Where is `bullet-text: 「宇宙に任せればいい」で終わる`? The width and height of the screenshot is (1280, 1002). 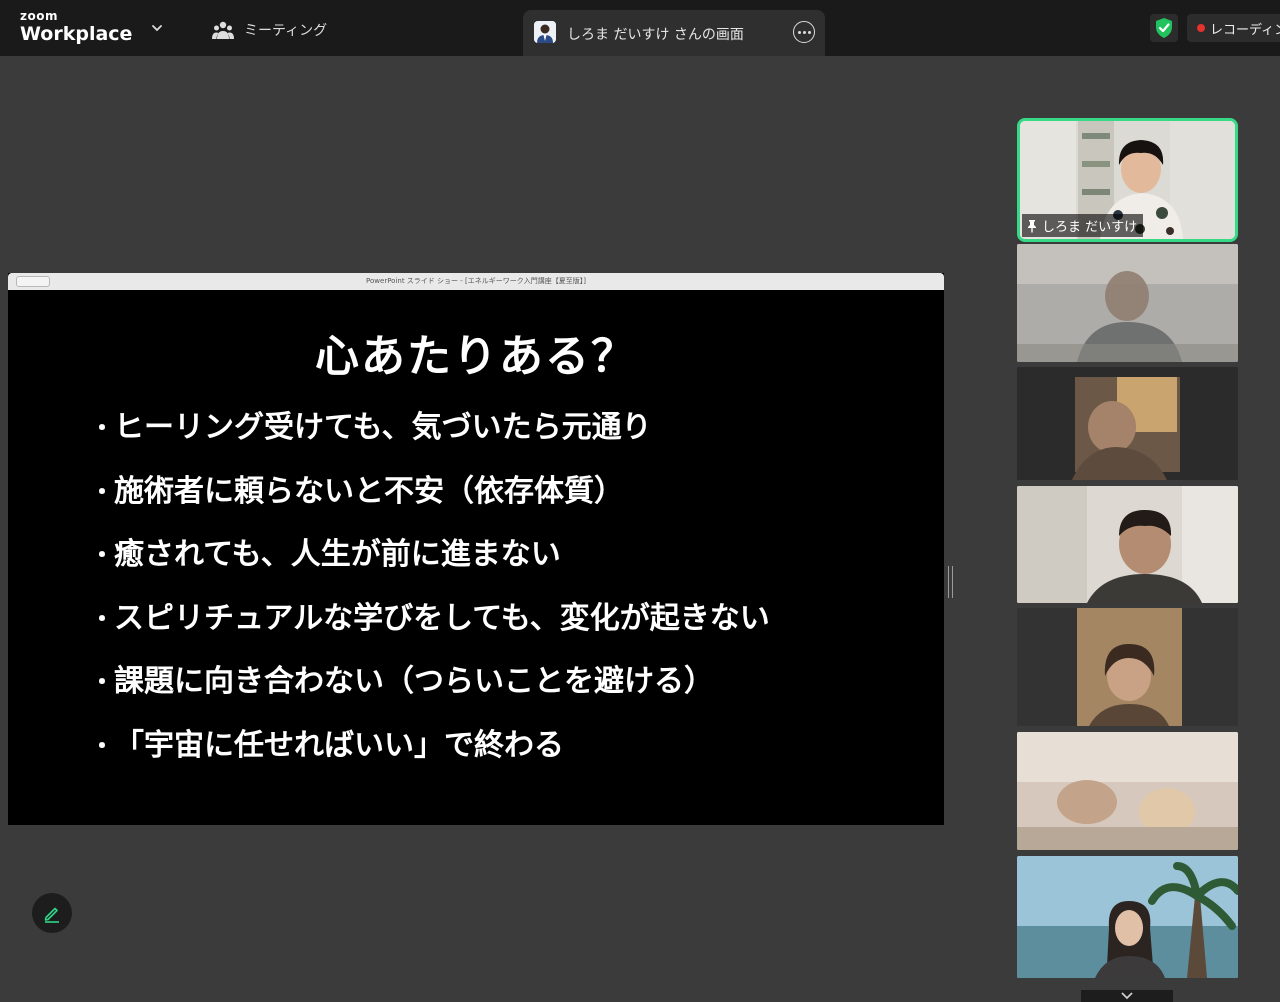 bullet-text: 「宇宙に任せればいい」で終わる is located at coordinates (339, 745).